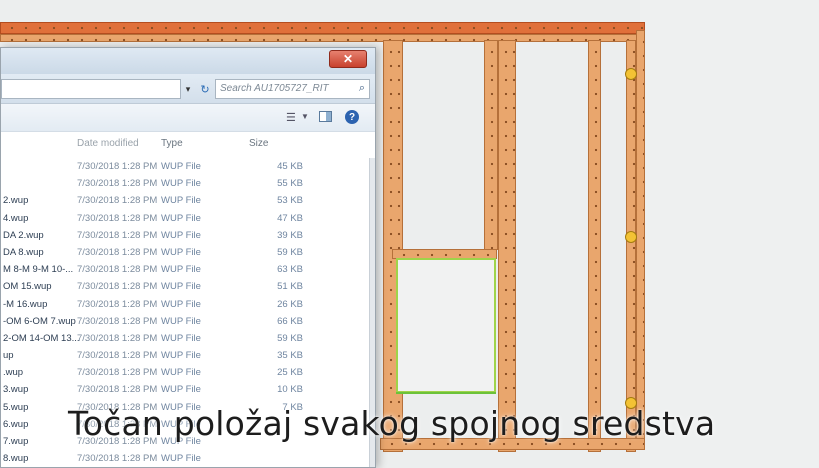 Image resolution: width=819 pixels, height=468 pixels. Describe the element at coordinates (631, 246) in the screenshot. I see `stud-right` at that location.